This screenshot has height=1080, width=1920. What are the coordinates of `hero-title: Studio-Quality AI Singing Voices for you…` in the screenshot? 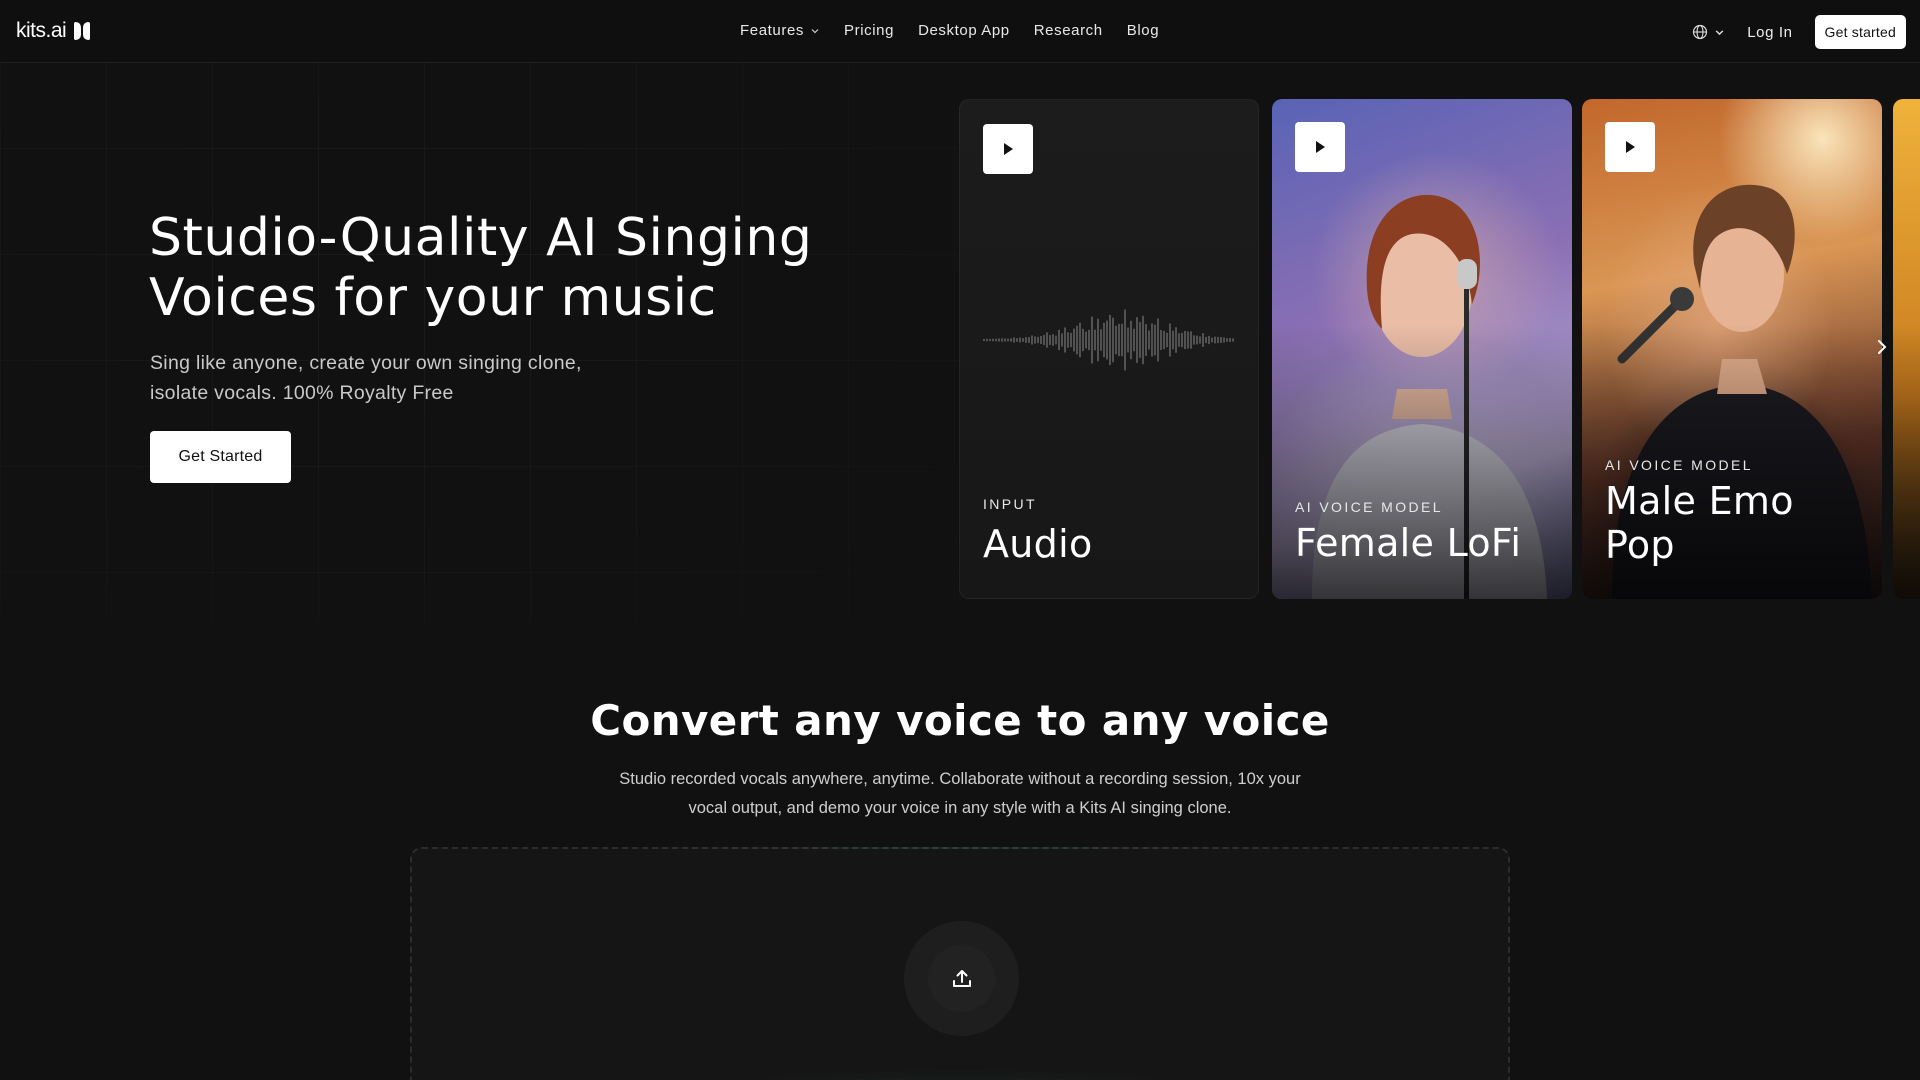 It's located at (509, 268).